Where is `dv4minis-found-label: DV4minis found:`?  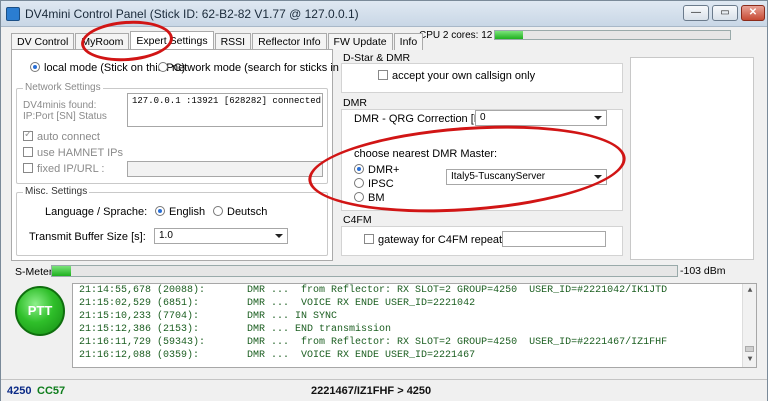
dv4minis-found-label: DV4minis found: is located at coordinates (60, 105).